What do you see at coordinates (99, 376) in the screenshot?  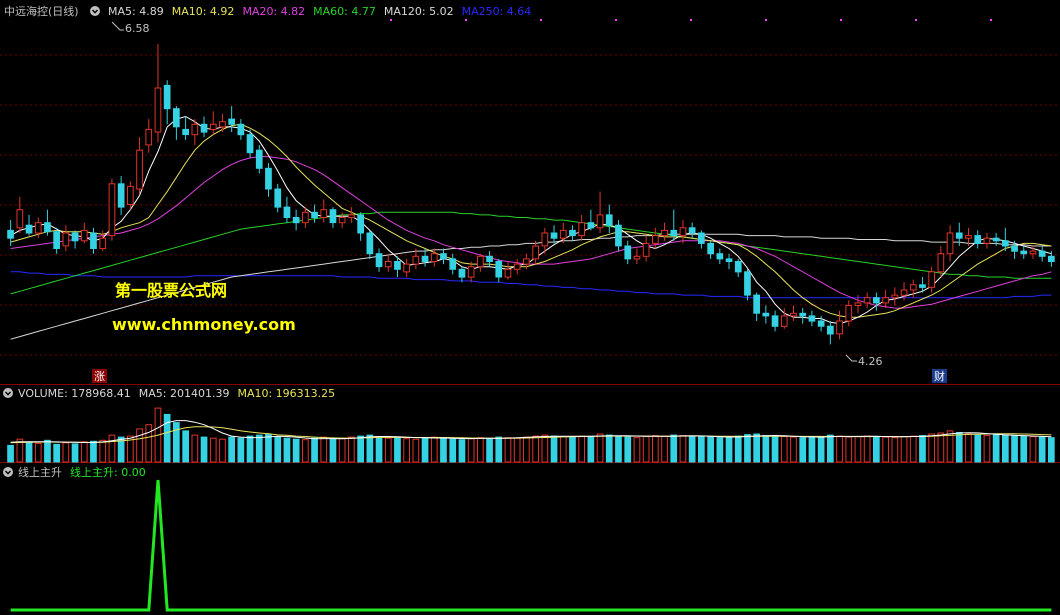 I see `badge-zhang: 涨` at bounding box center [99, 376].